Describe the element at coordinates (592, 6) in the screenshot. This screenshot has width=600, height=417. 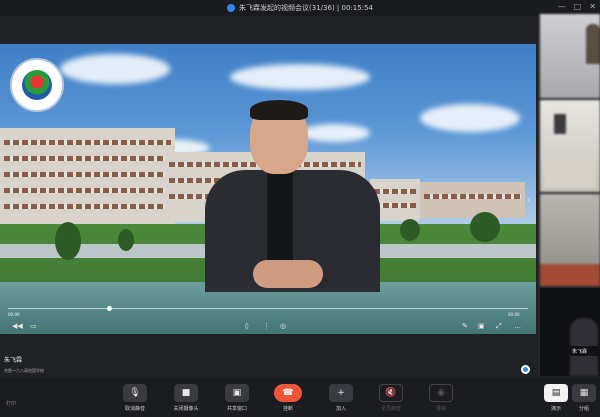
I see `close-icon: ✕` at that location.